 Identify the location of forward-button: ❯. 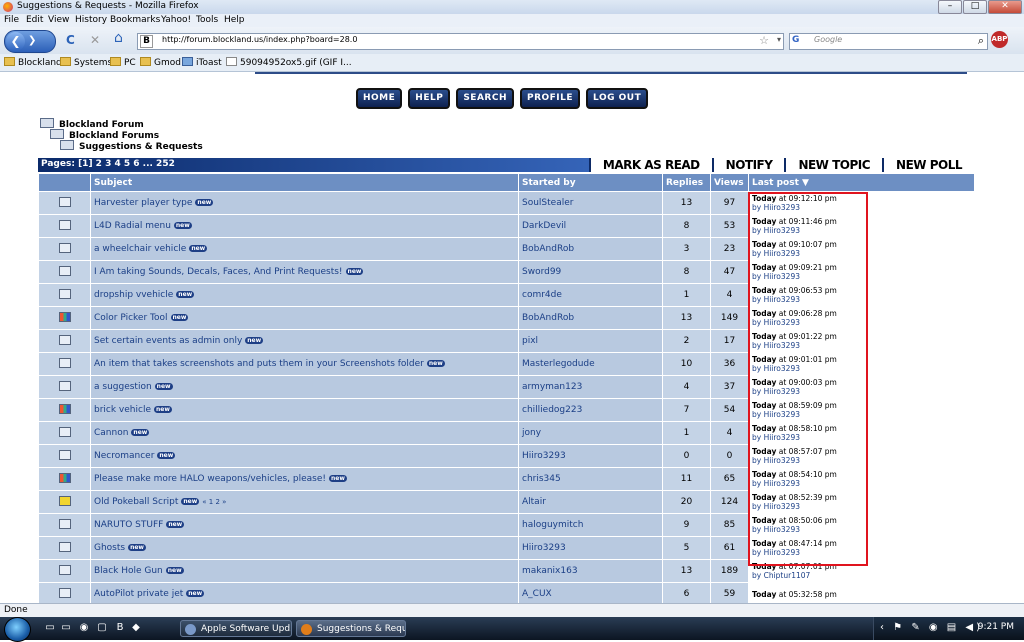
(32, 40).